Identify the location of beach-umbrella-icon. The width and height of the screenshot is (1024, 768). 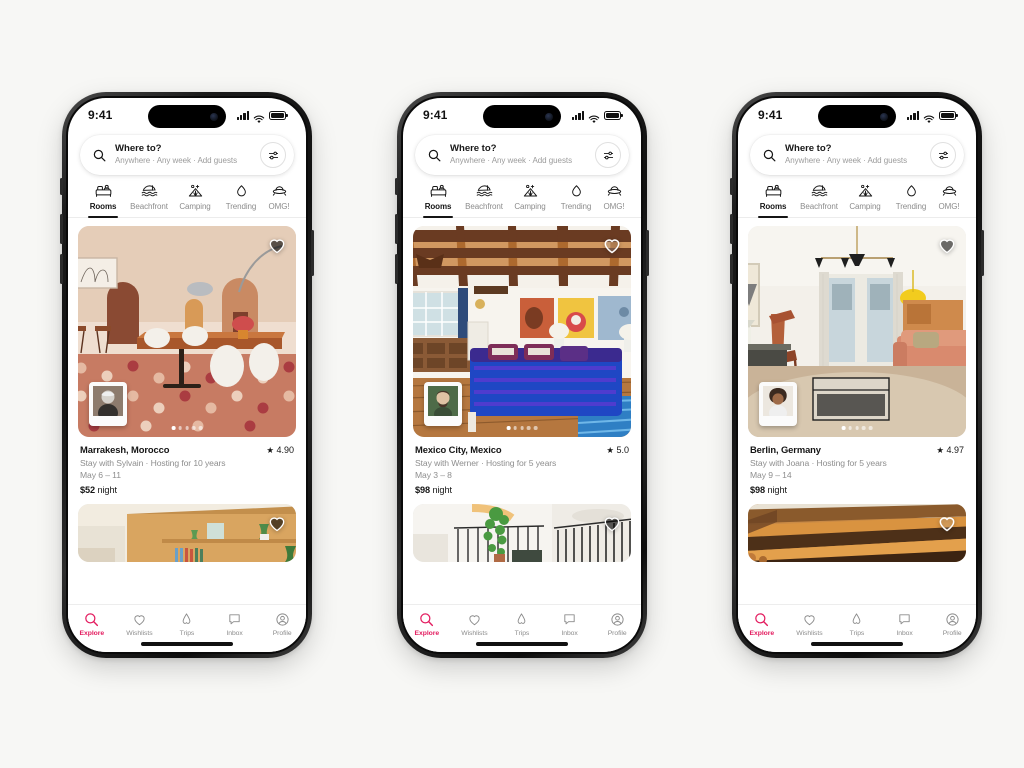
(149, 190).